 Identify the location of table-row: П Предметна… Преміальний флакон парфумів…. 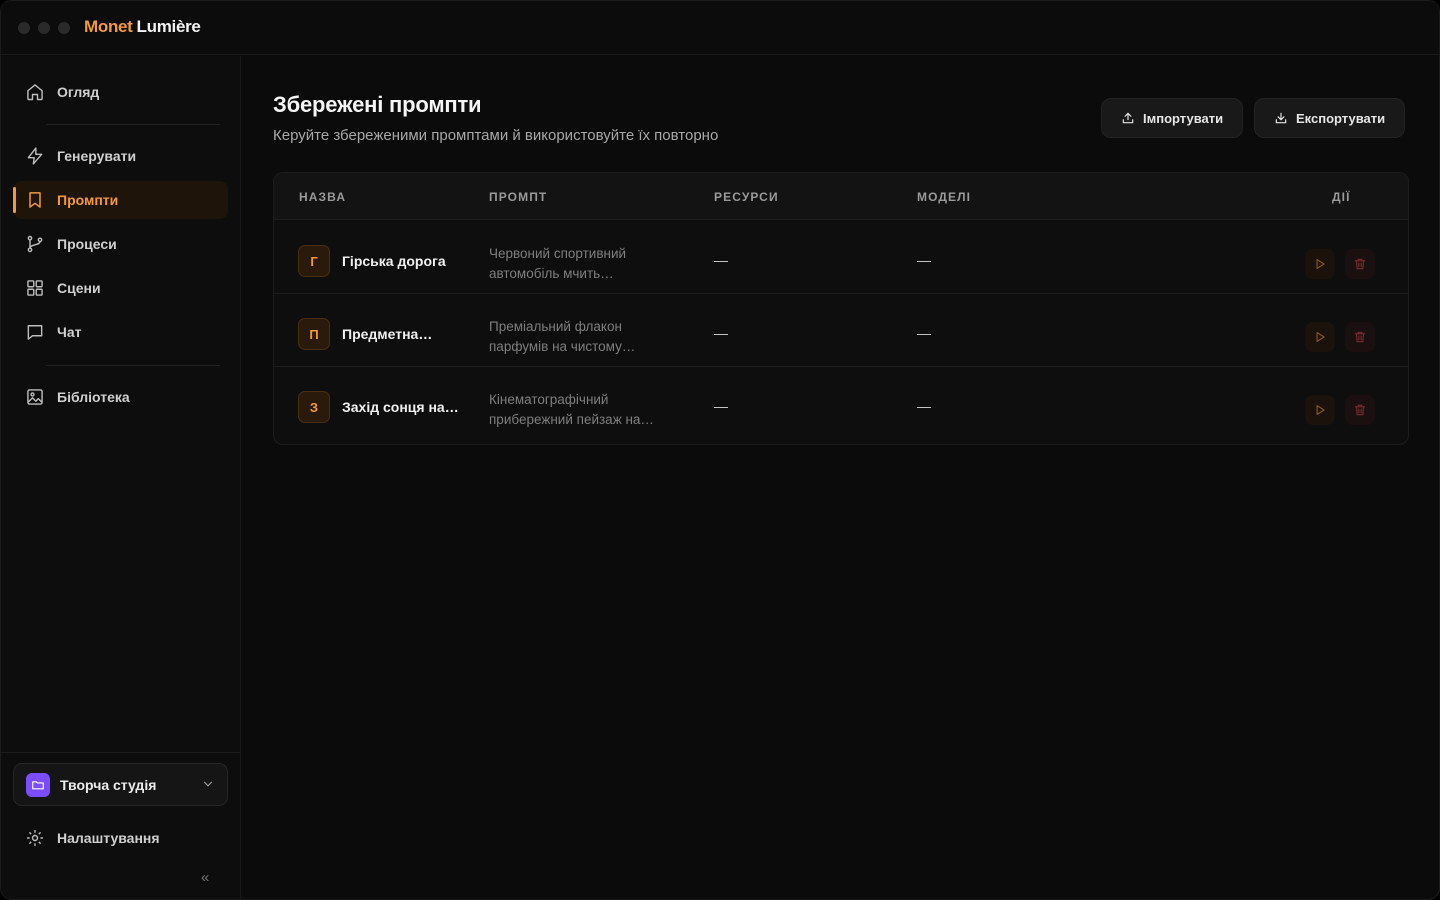
(841, 330).